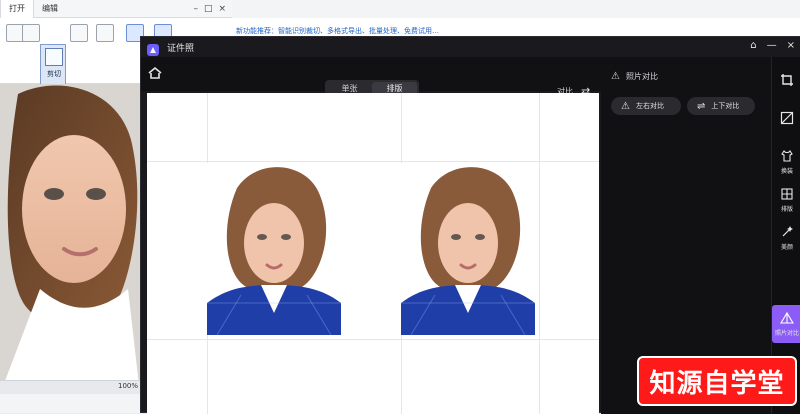 This screenshot has height=414, width=800. What do you see at coordinates (181, 49) in the screenshot?
I see `app-title: 证件照` at bounding box center [181, 49].